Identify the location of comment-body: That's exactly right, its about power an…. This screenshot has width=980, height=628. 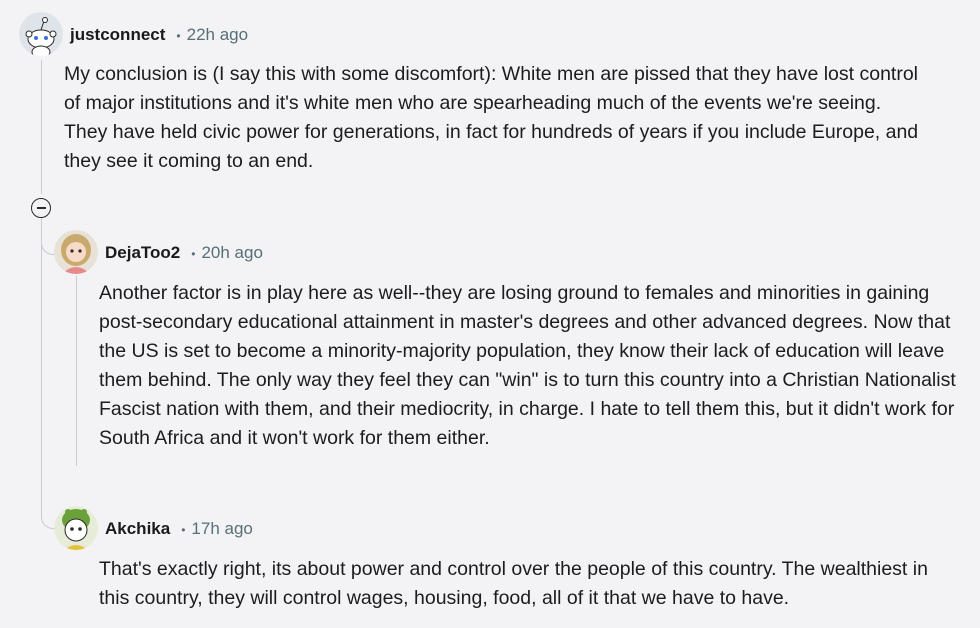
(513, 583).